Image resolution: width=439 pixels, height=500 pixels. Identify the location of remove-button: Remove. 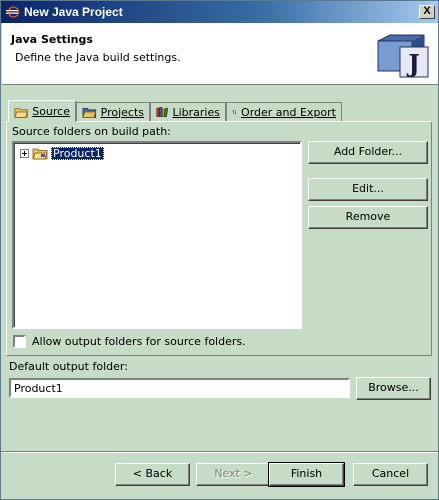
(368, 217).